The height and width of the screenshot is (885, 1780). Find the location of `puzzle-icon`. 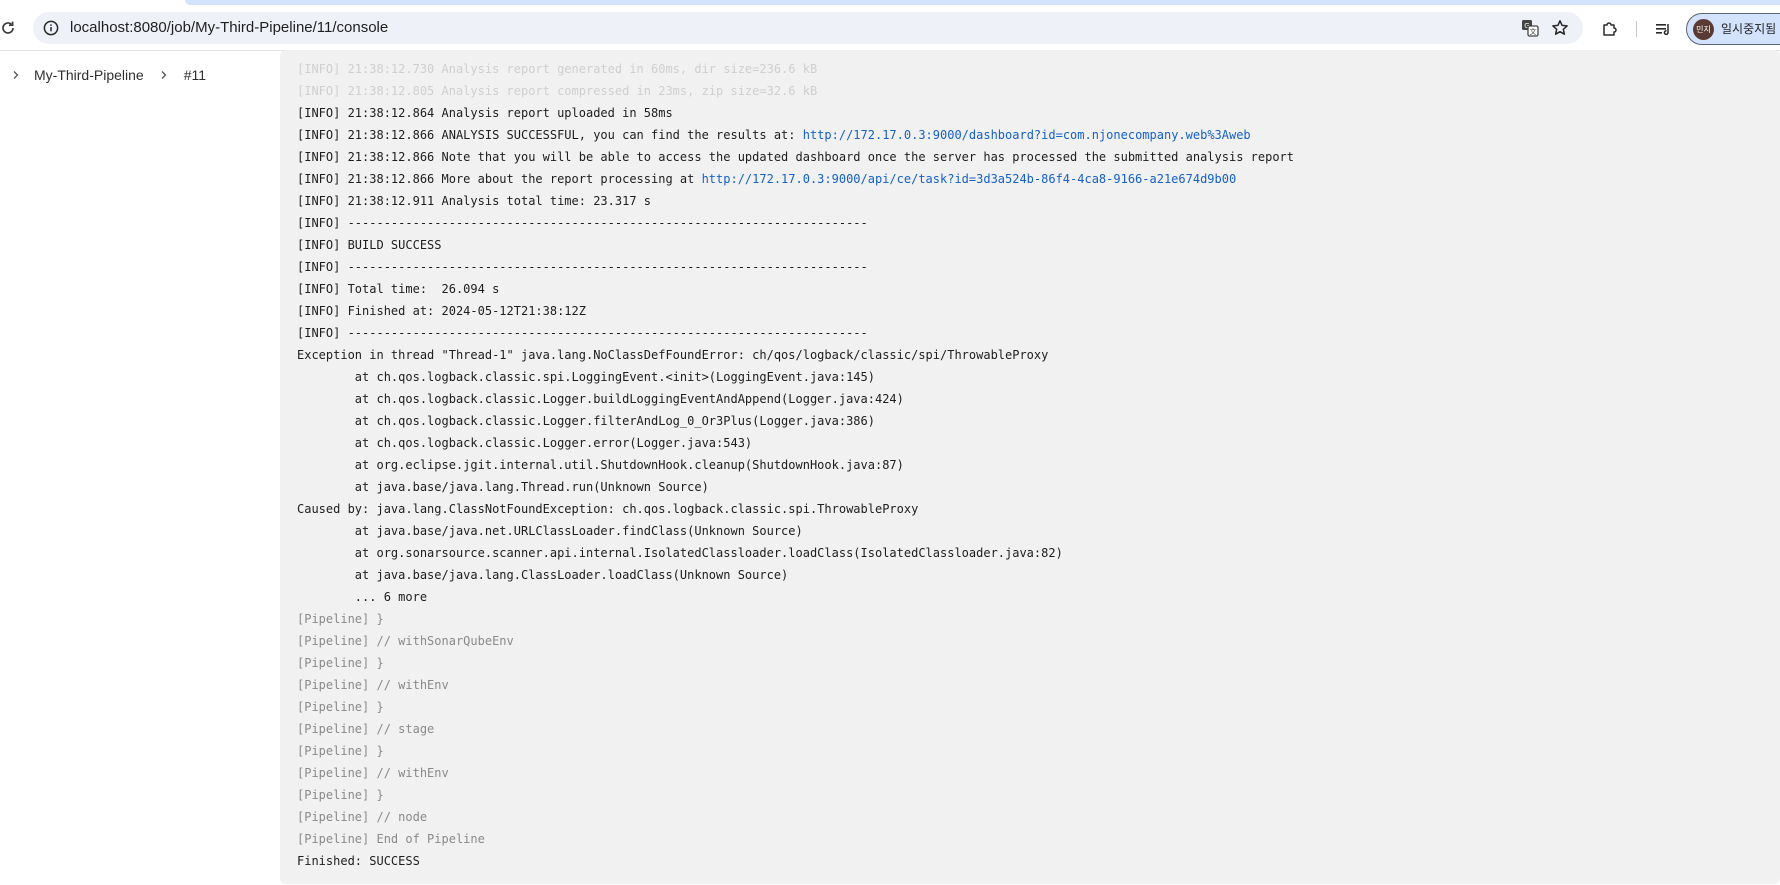

puzzle-icon is located at coordinates (1610, 29).